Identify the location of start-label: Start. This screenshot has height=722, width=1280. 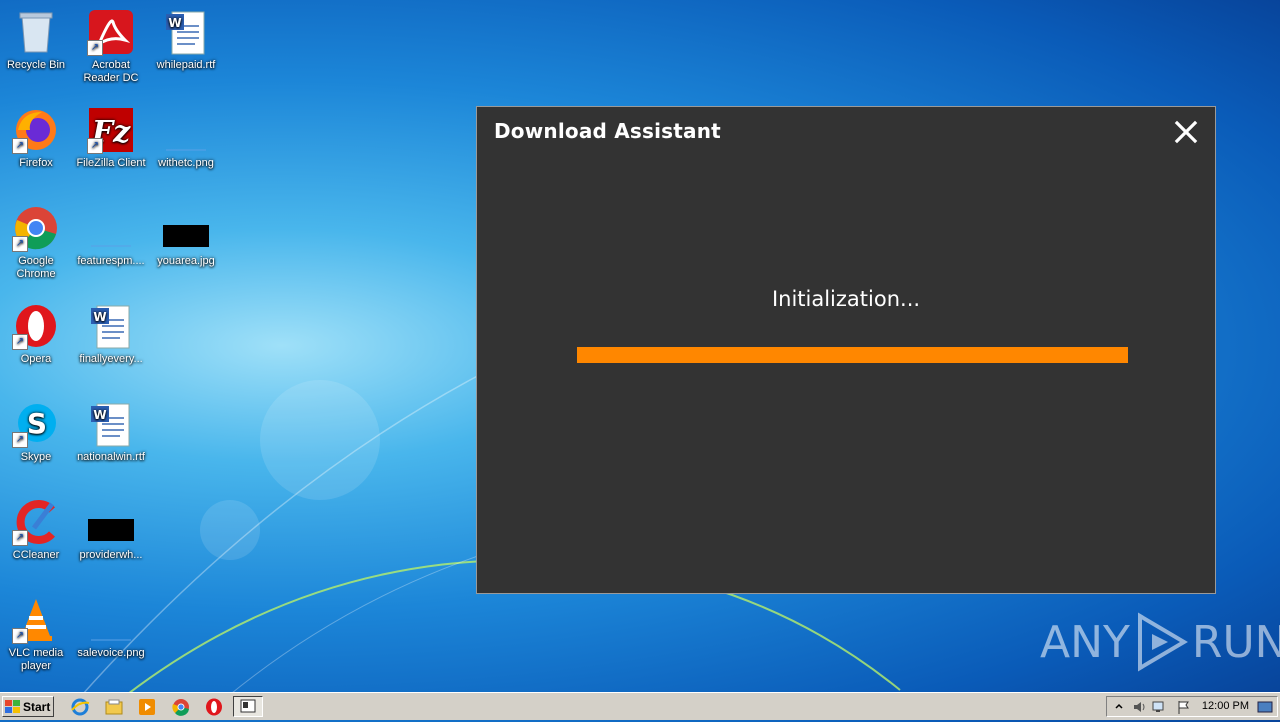
(37, 706).